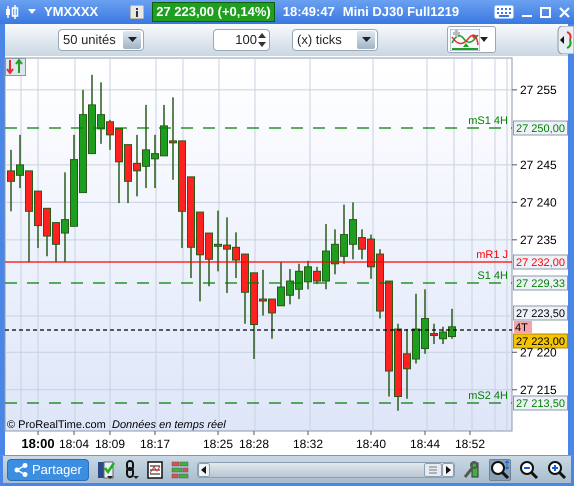 The height and width of the screenshot is (486, 574). I want to click on period-dropdown: 50 unités, so click(101, 40).